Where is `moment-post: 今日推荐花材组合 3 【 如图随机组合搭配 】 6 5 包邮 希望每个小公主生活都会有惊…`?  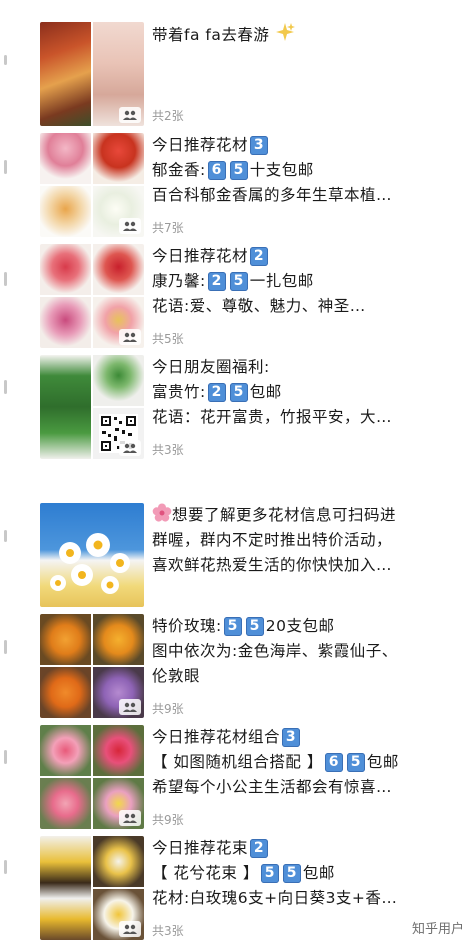 moment-post: 今日推荐花材组合 3 【 如图随机组合搭配 】 6 5 包邮 希望每个小公主生活都会有惊… is located at coordinates (253, 777).